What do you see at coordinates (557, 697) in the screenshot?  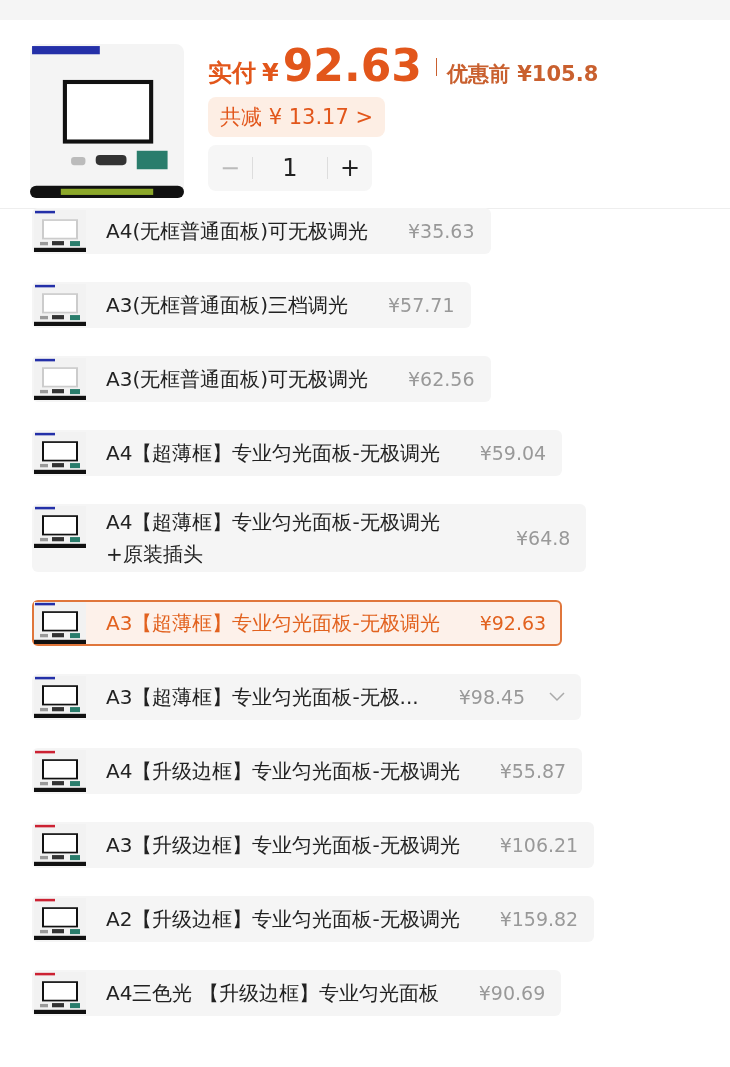 I see `chevron-down-icon` at bounding box center [557, 697].